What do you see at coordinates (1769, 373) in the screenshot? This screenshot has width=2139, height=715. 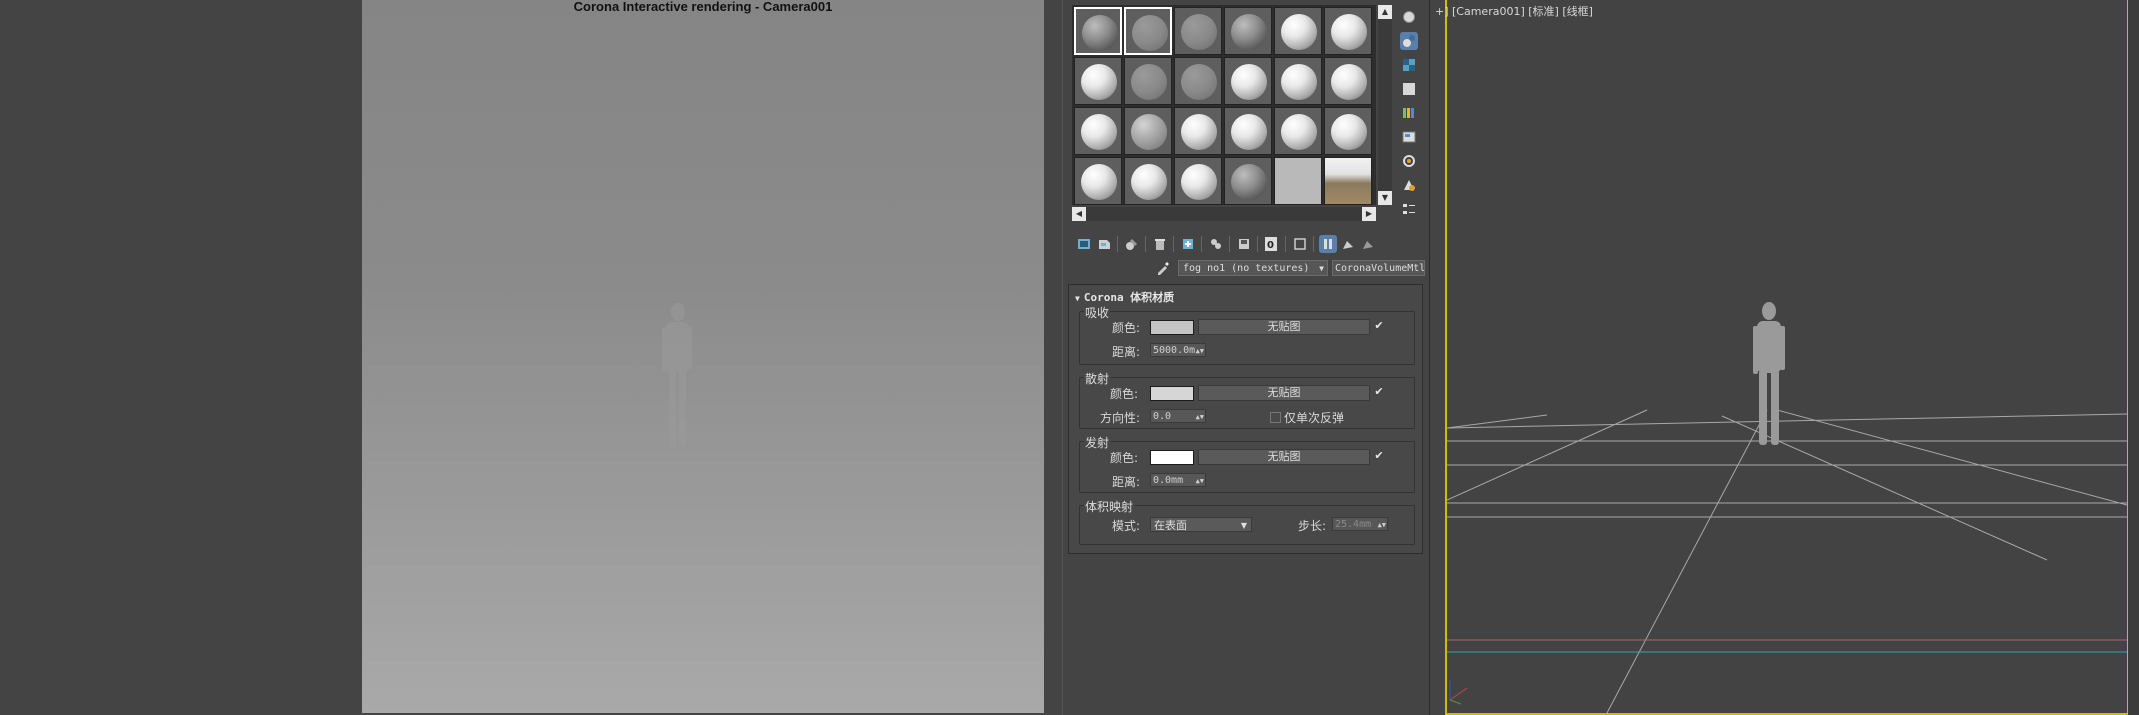 I see `viewport-figure` at bounding box center [1769, 373].